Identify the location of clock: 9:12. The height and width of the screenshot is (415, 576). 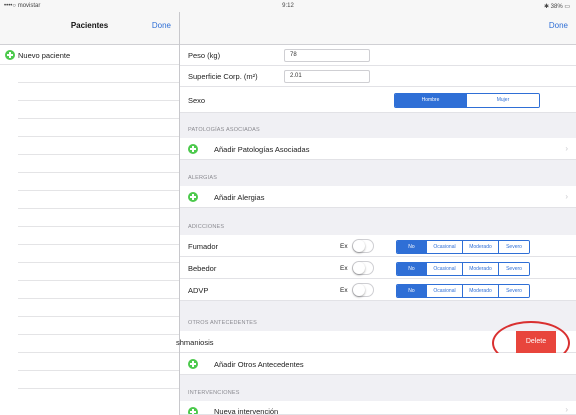
(288, 6).